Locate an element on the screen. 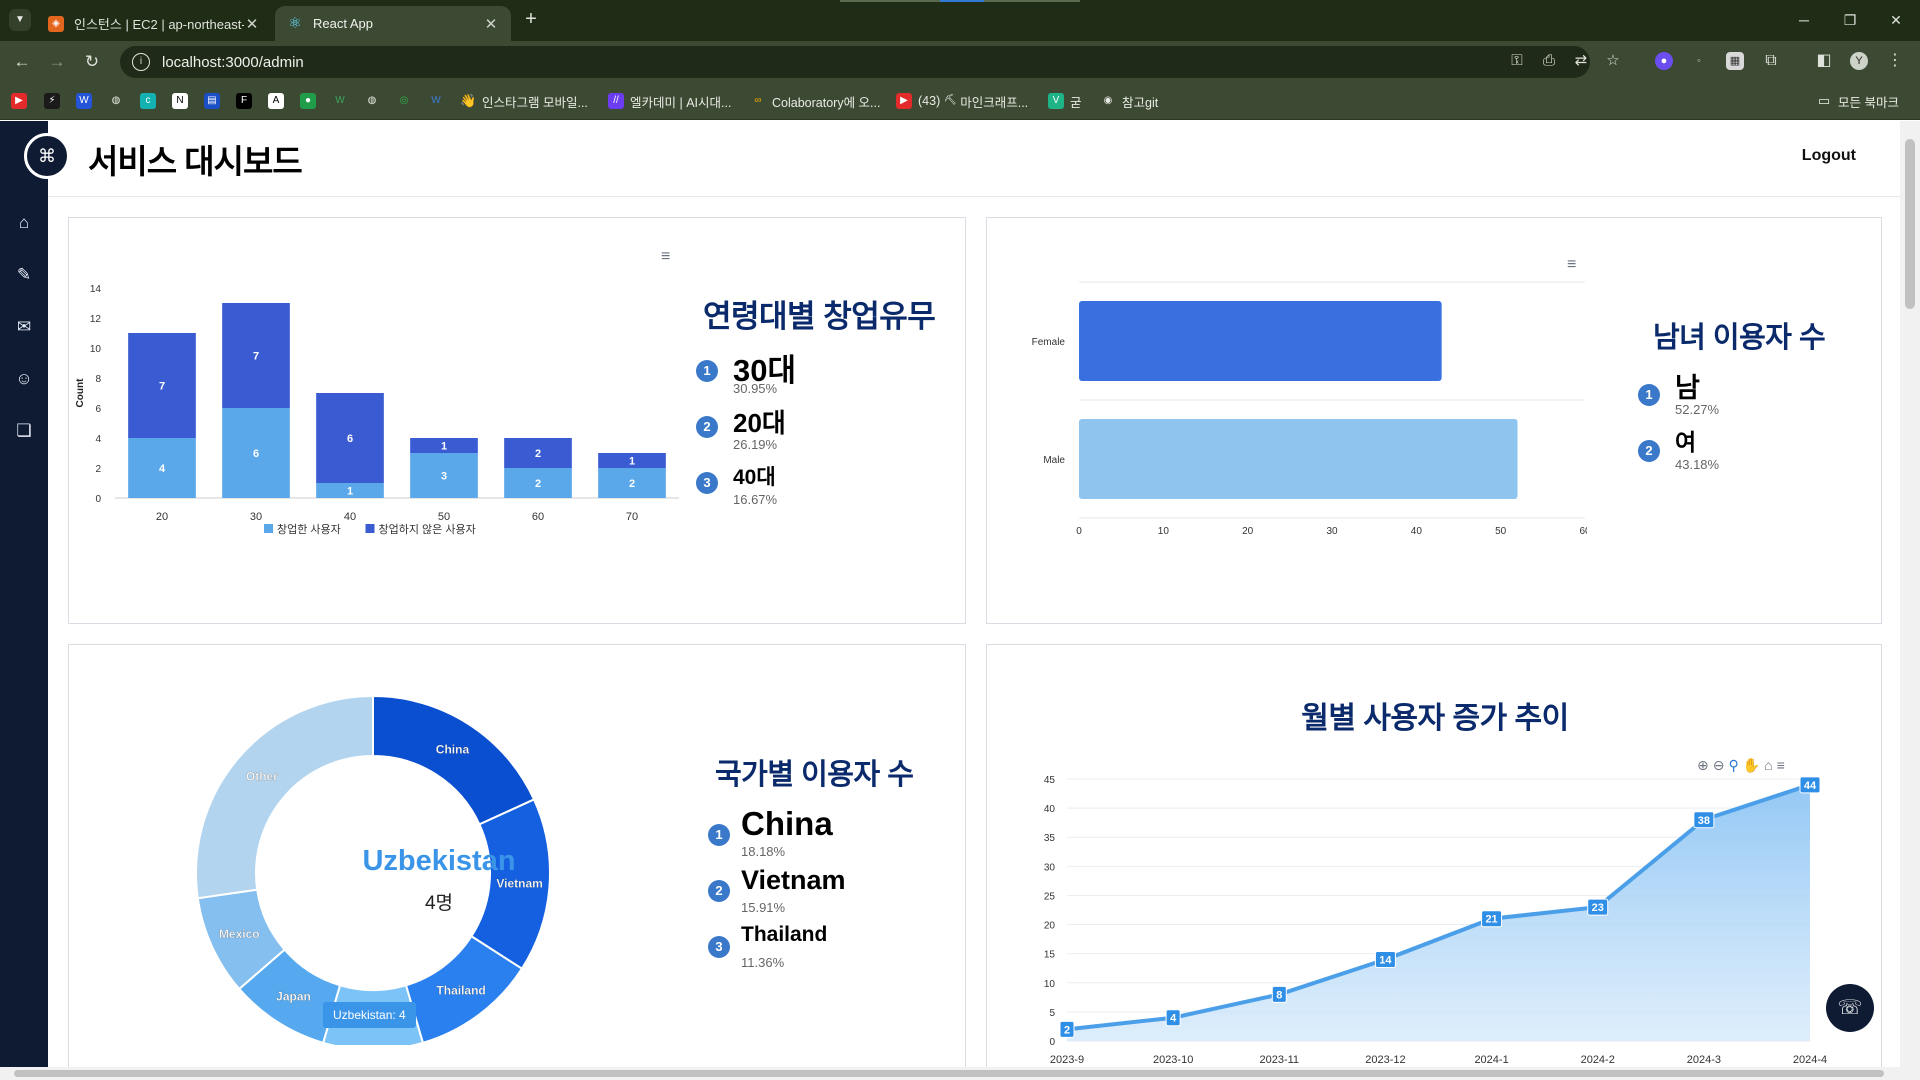 The height and width of the screenshot is (1080, 1920). rank-percent: 43.18% is located at coordinates (1697, 464).